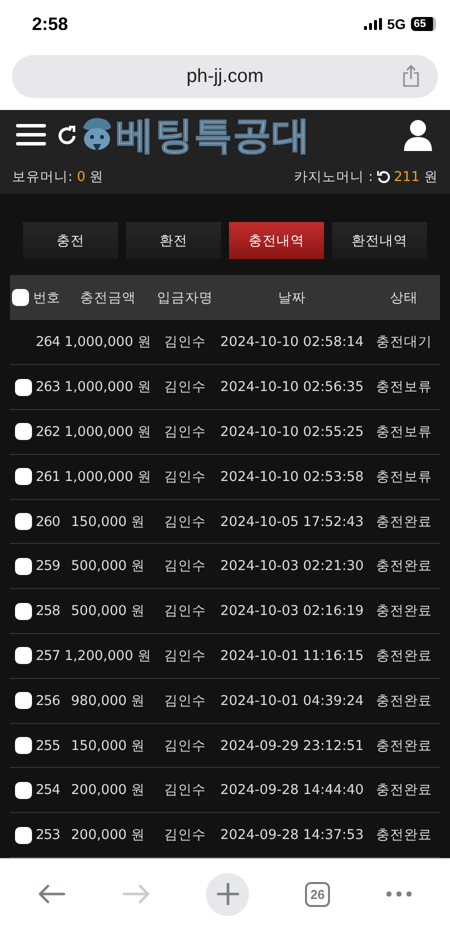 The image size is (450, 937). What do you see at coordinates (292, 522) in the screenshot?
I see `table-cell: 2024-10-05 17:52:43` at bounding box center [292, 522].